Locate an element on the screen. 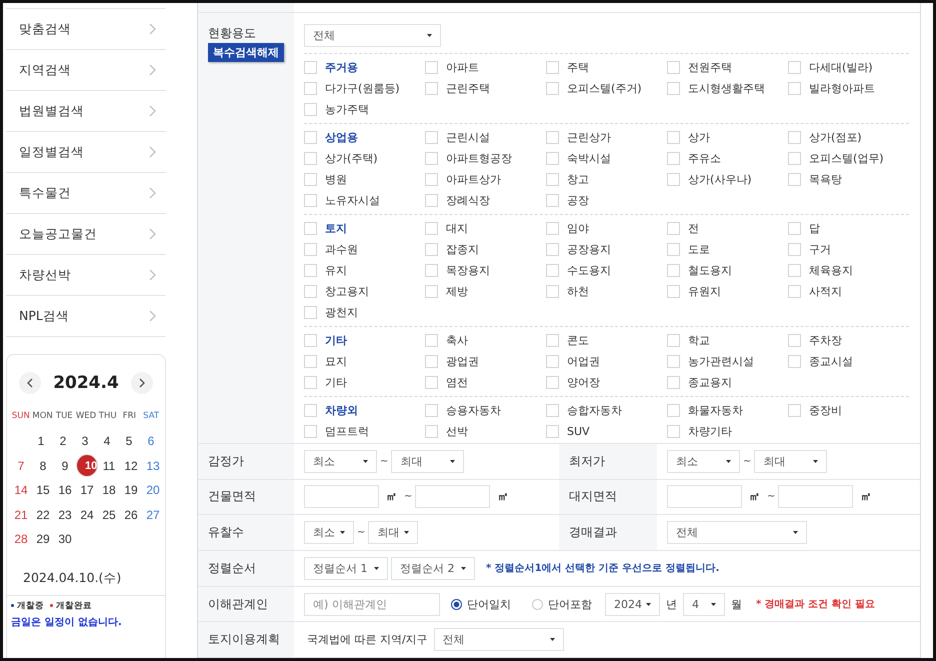  checkbox-option: 잡종지 is located at coordinates (485, 249).